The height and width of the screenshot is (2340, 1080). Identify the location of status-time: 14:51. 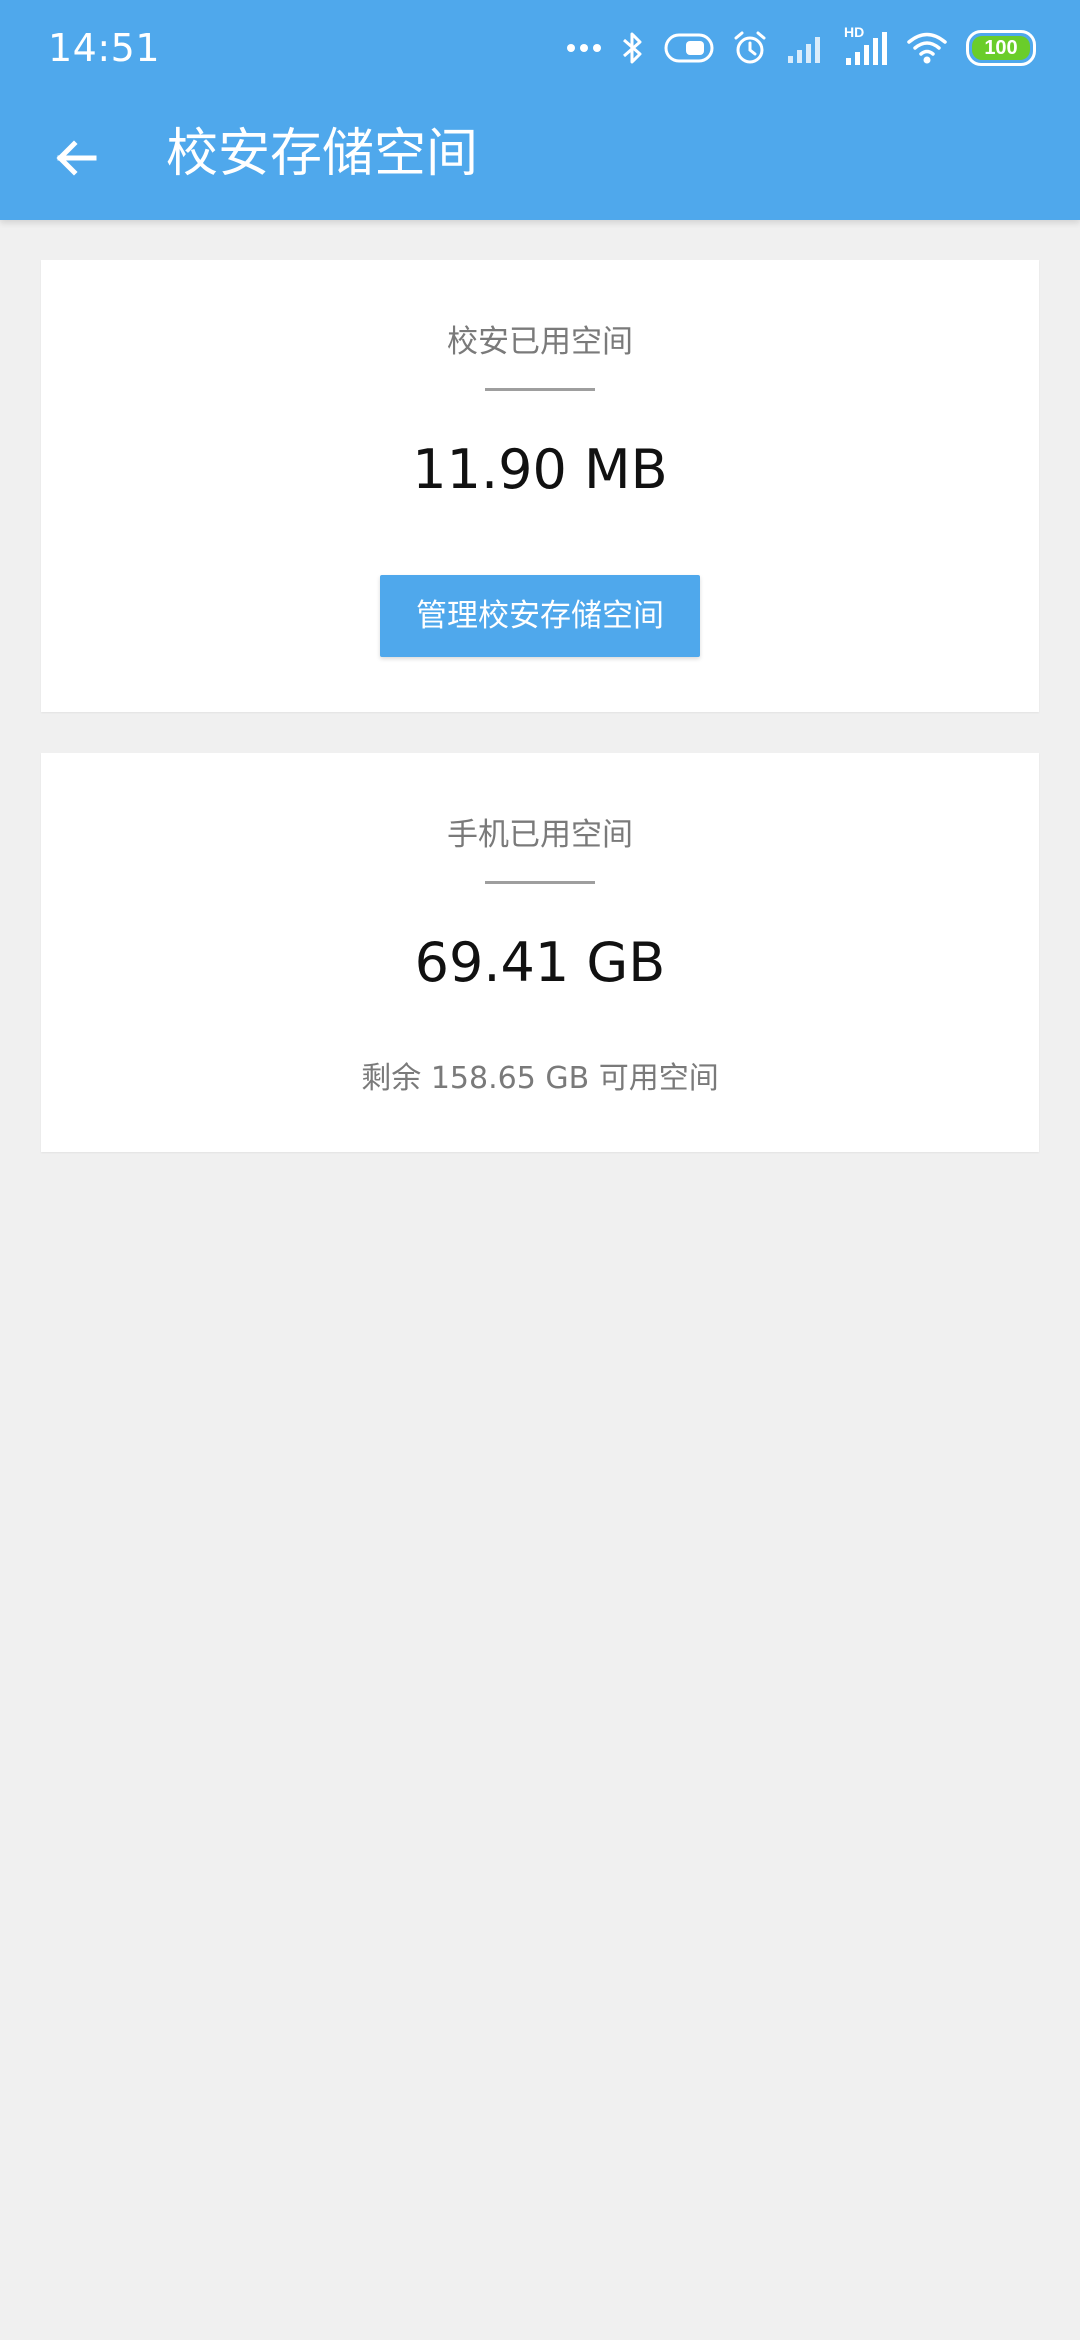
(104, 48).